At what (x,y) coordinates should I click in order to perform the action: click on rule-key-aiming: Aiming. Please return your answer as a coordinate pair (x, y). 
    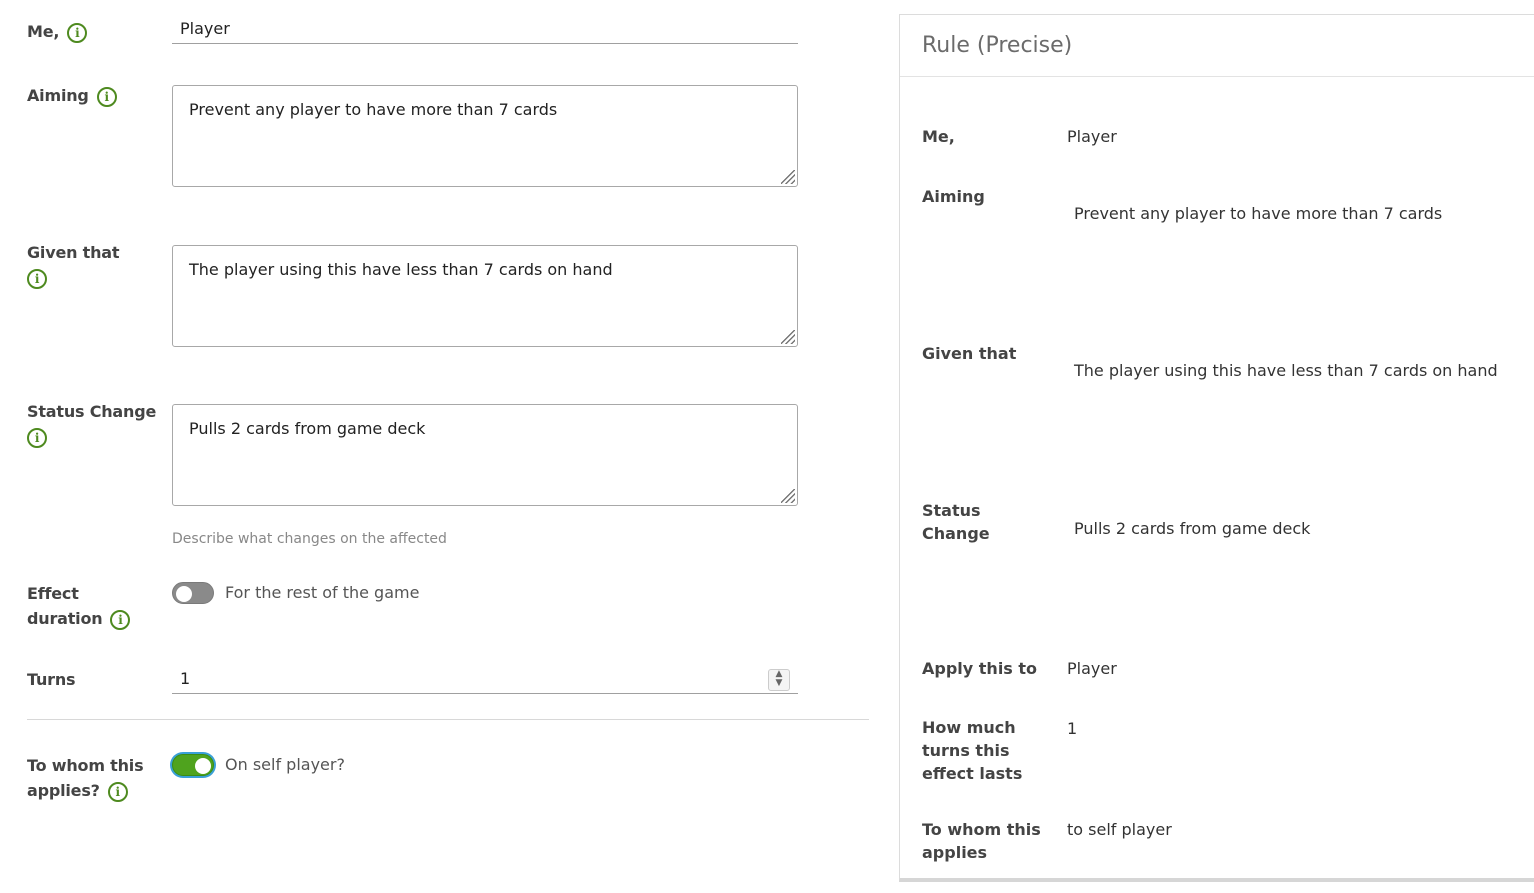
    Looking at the image, I should click on (953, 196).